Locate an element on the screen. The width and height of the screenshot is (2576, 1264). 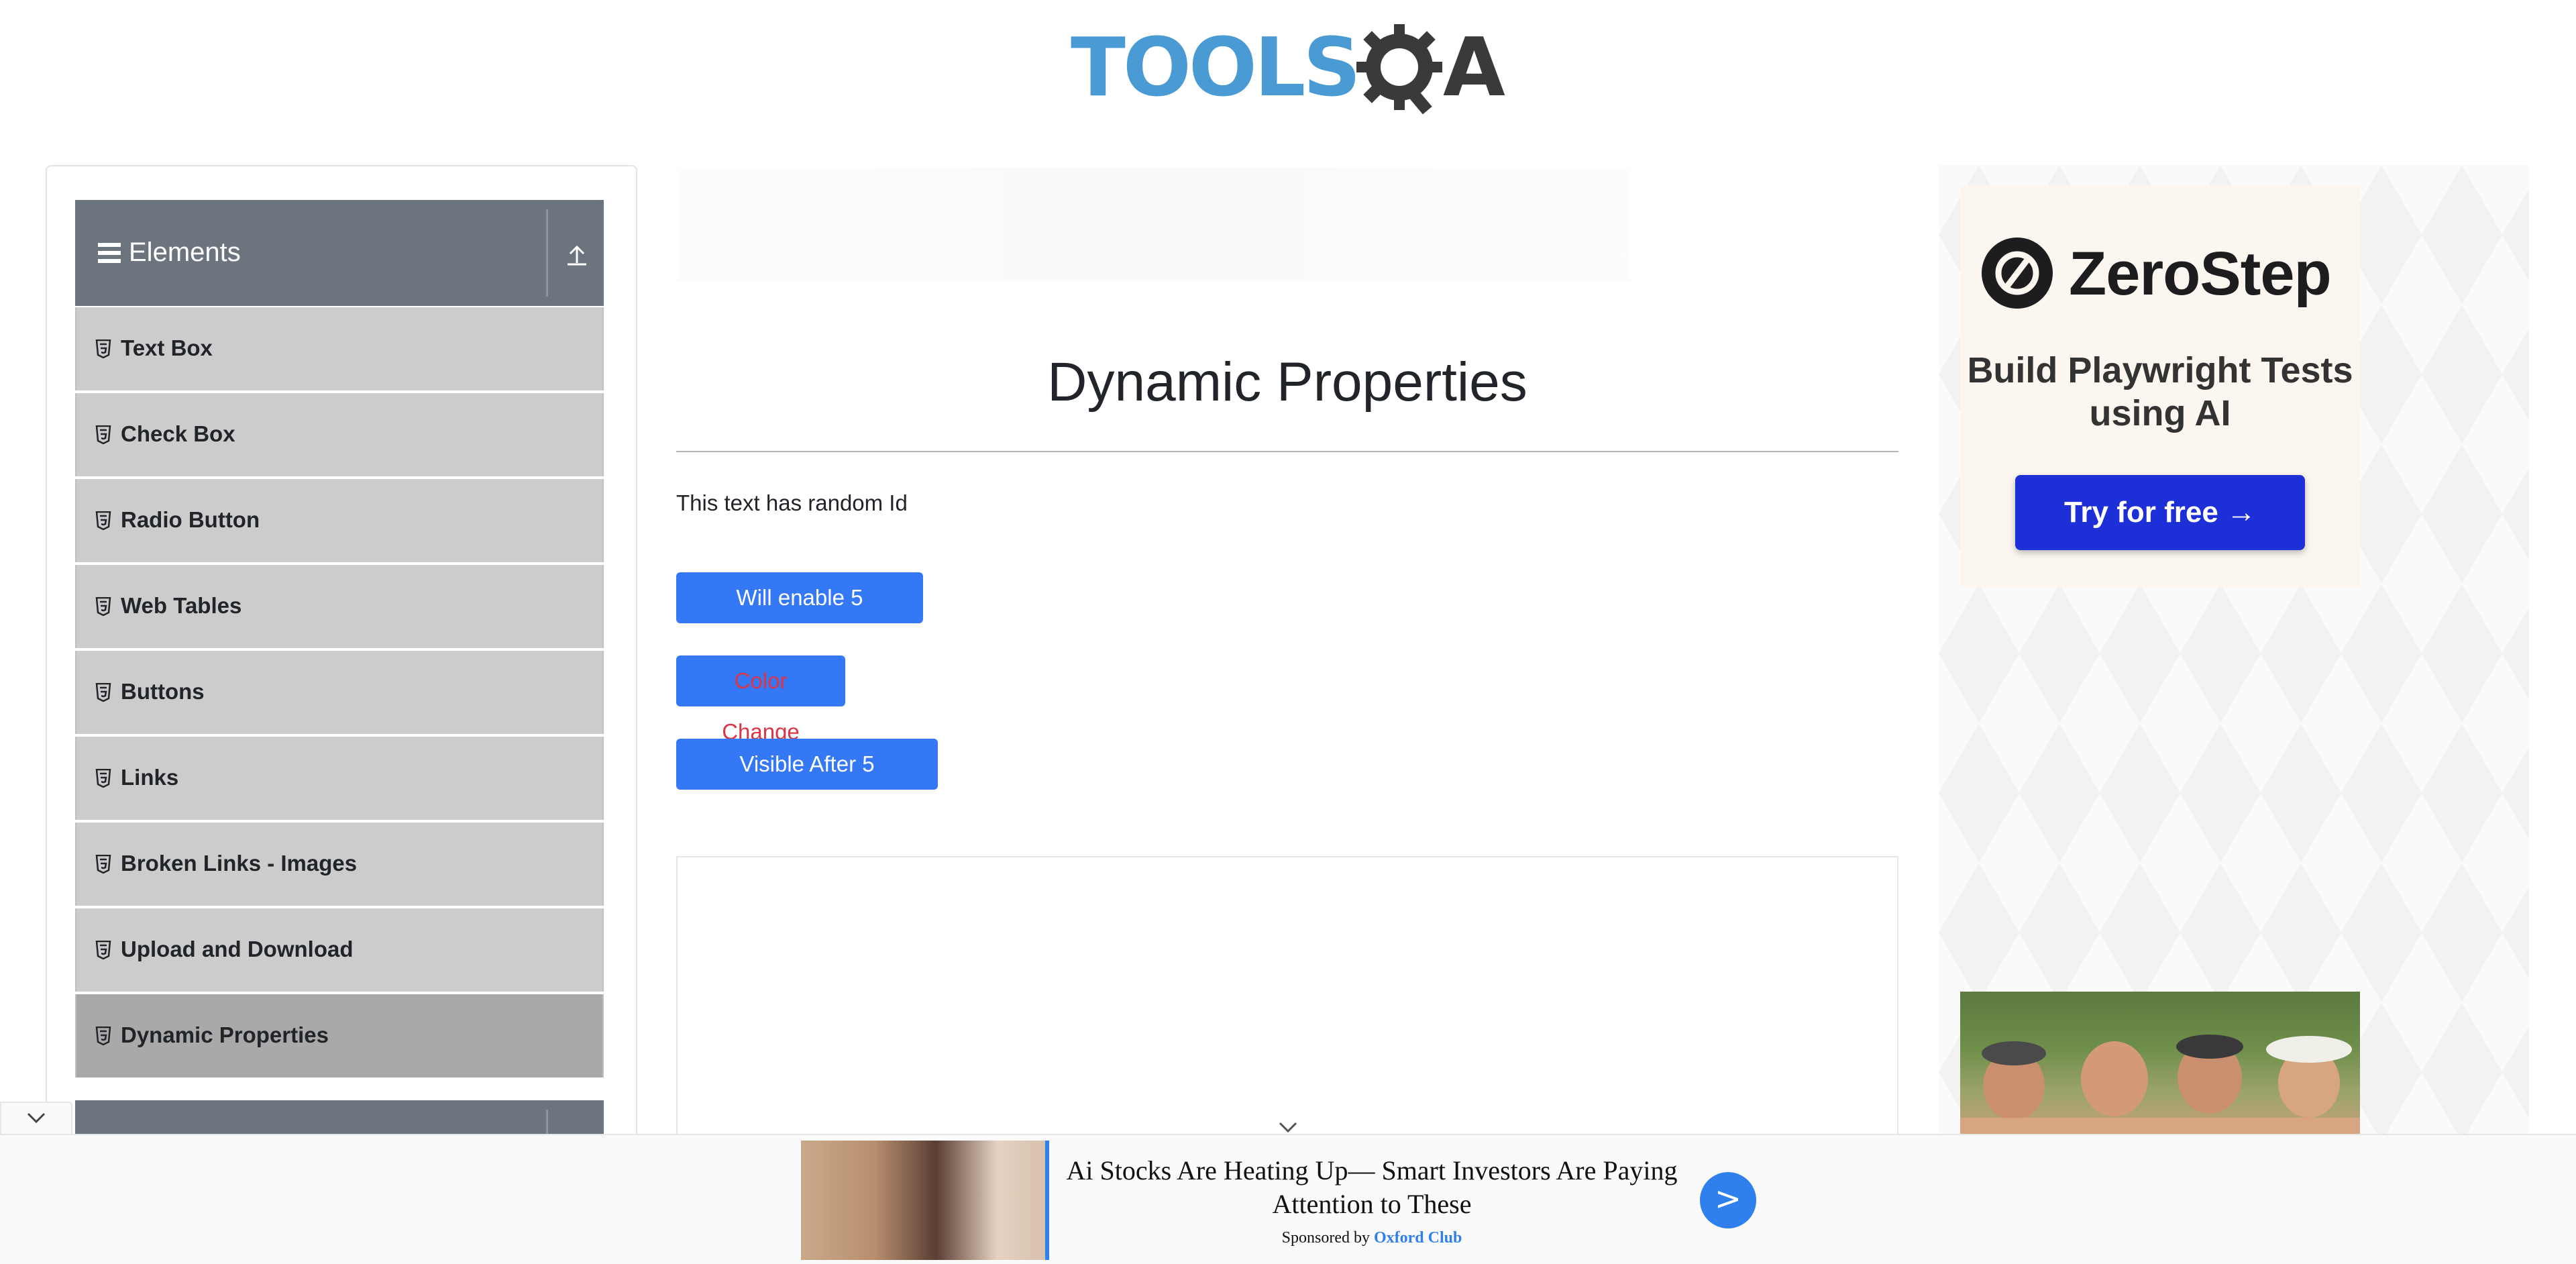
sidebar-item-label: Dynamic Properties is located at coordinates (225, 1034).